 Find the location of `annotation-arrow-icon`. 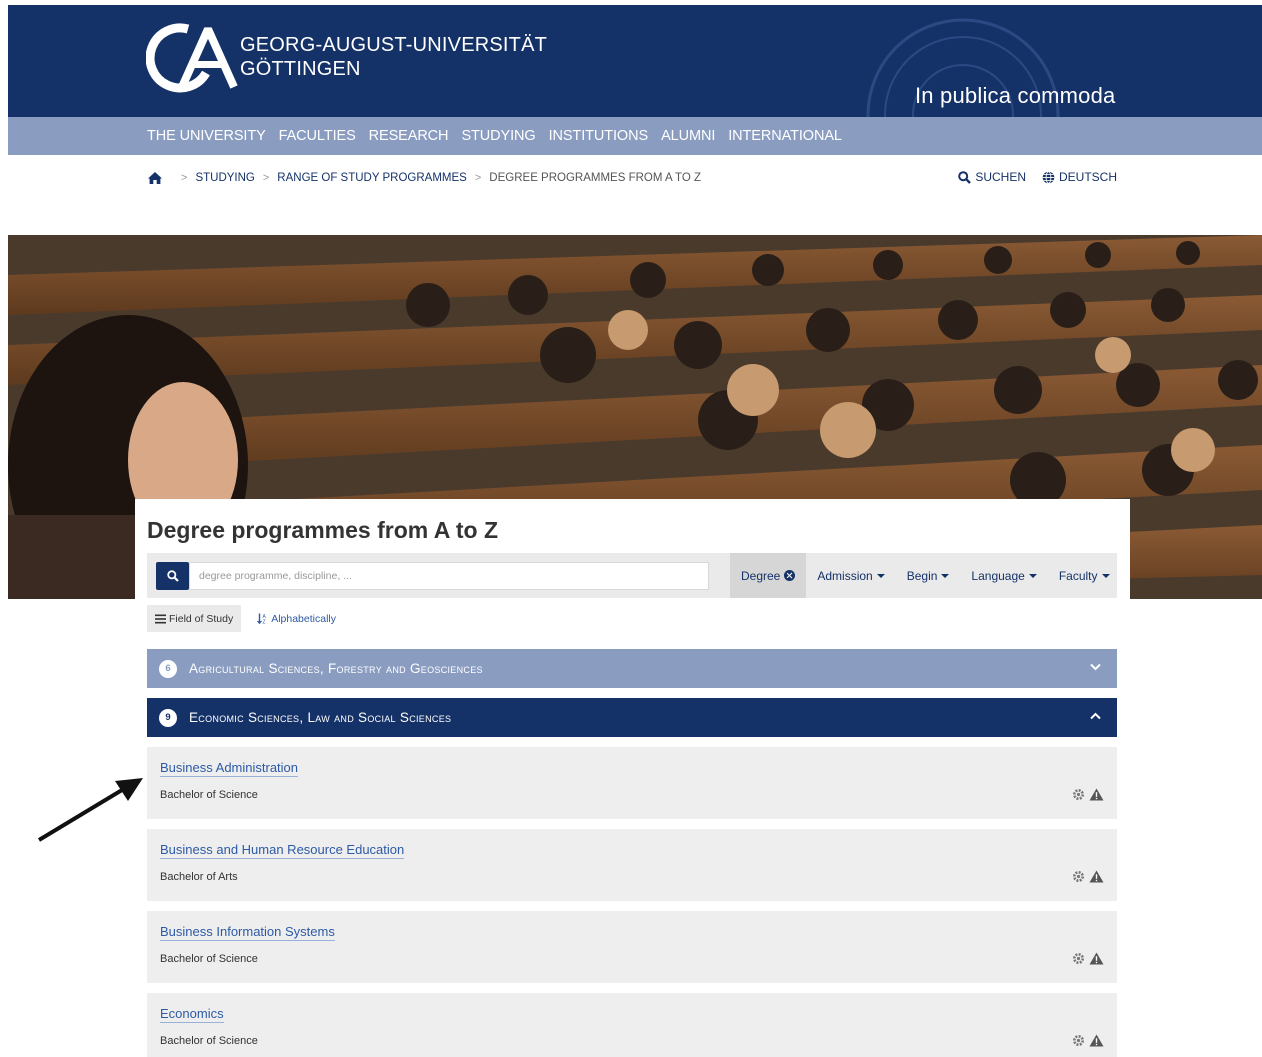

annotation-arrow-icon is located at coordinates (90, 810).